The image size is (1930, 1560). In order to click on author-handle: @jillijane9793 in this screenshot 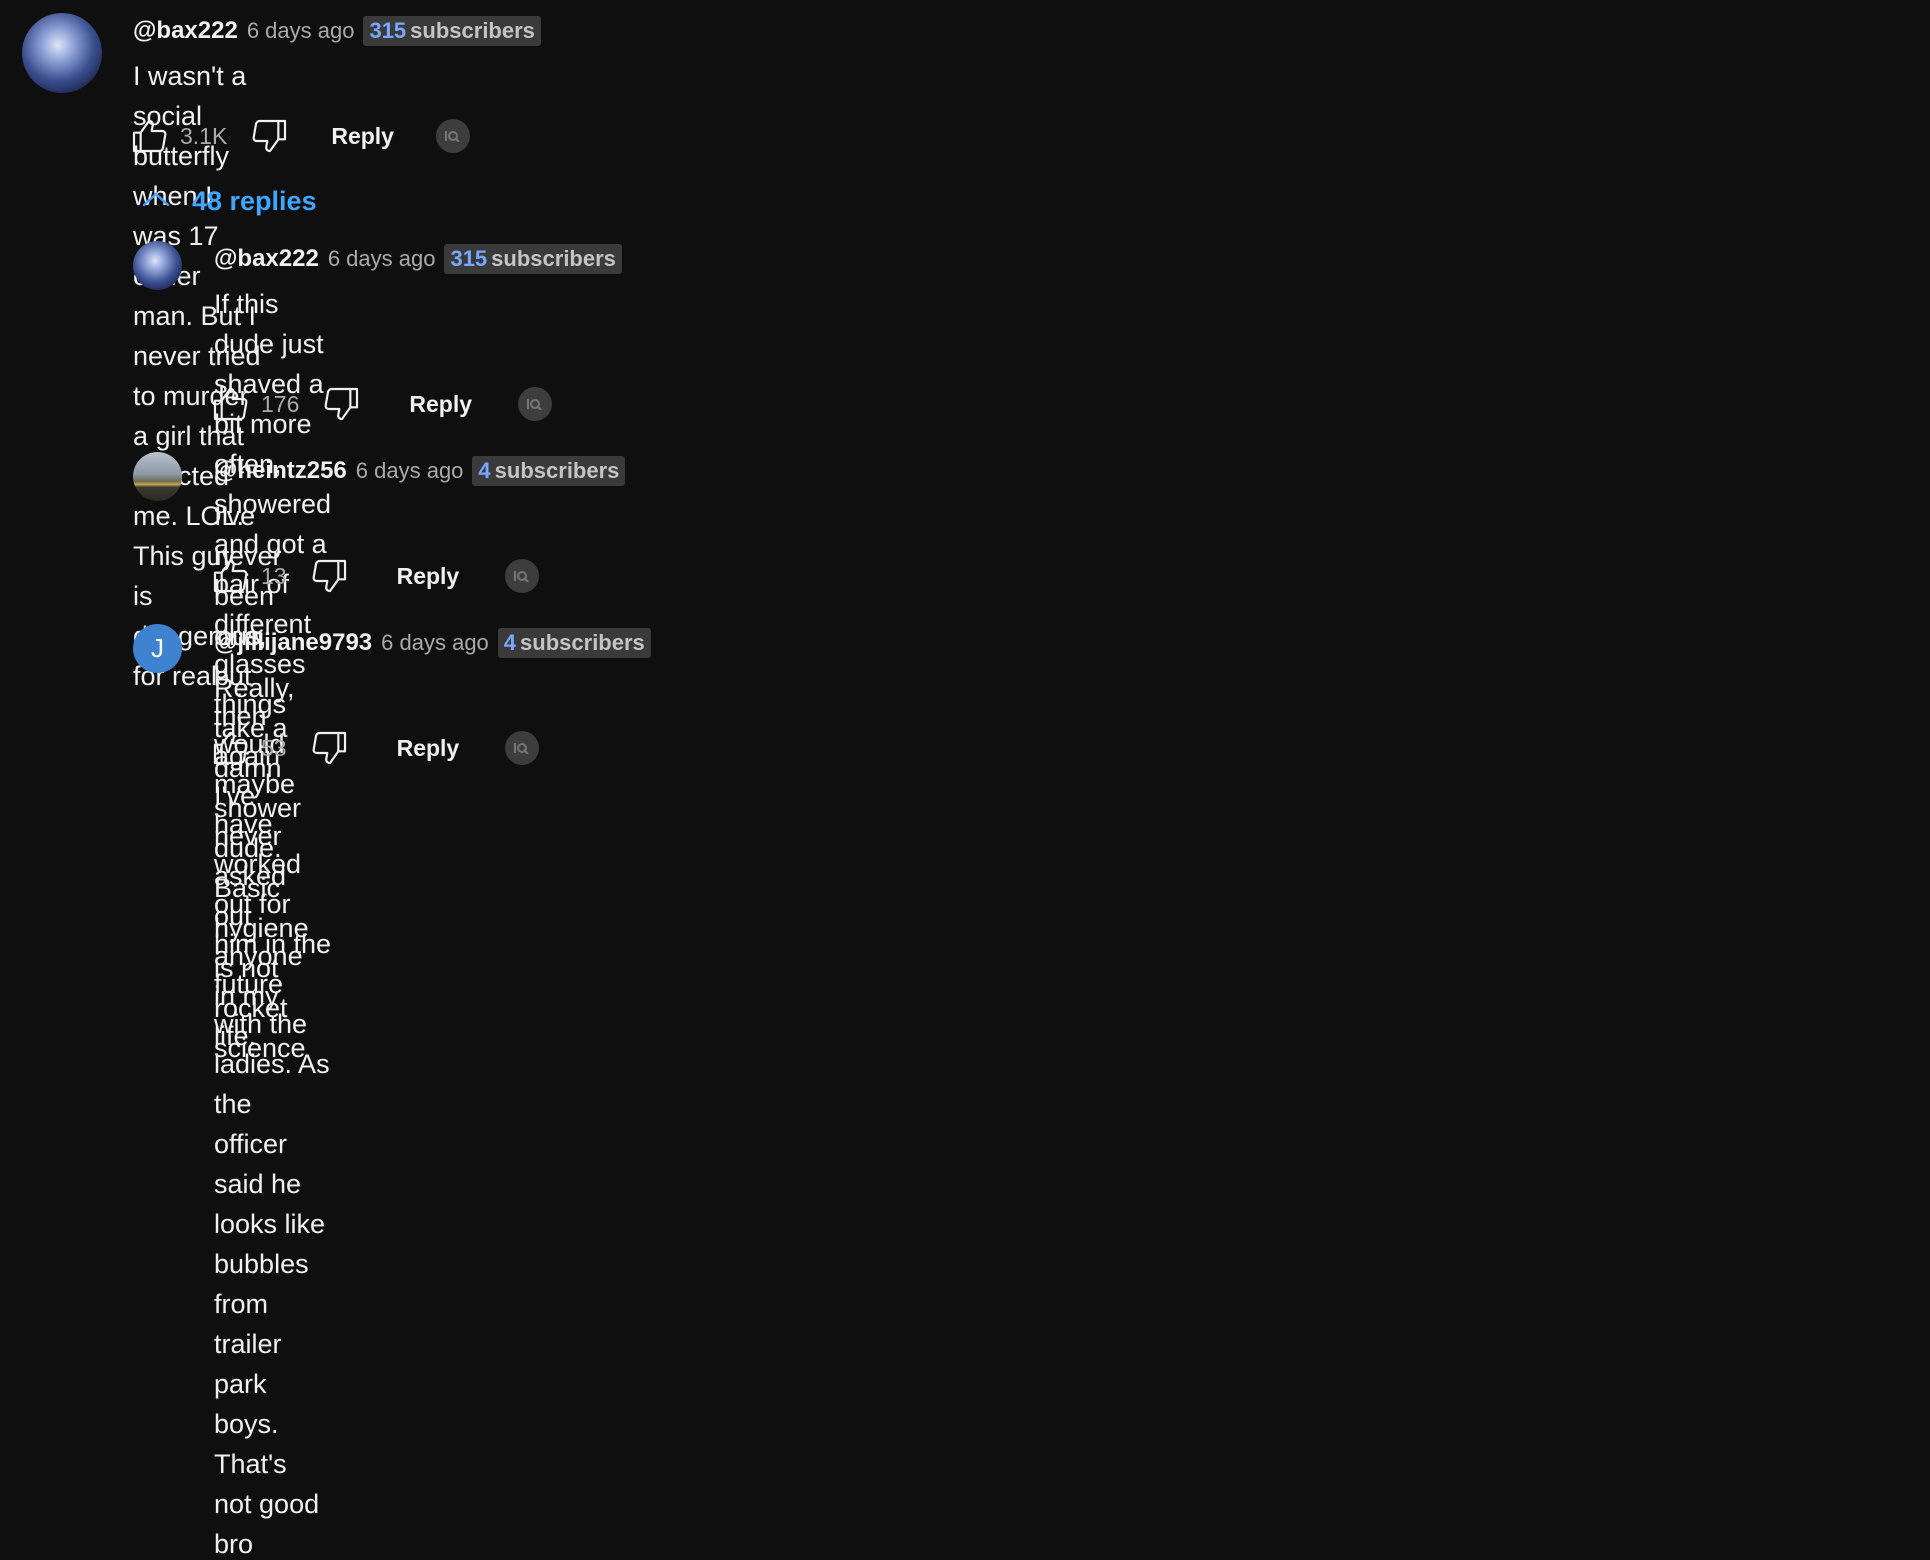, I will do `click(293, 643)`.